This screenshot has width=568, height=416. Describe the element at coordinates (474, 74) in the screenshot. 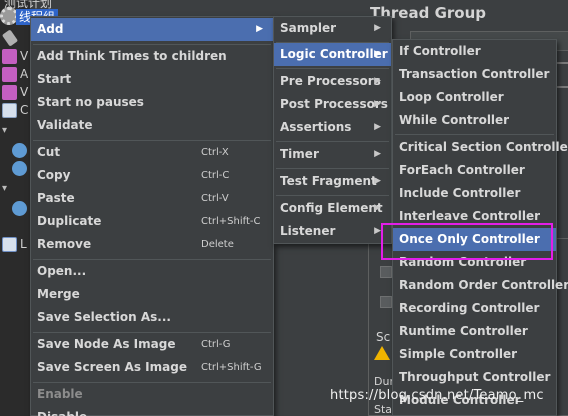

I see `menu-item-transaction-controller: Transaction Controller` at that location.